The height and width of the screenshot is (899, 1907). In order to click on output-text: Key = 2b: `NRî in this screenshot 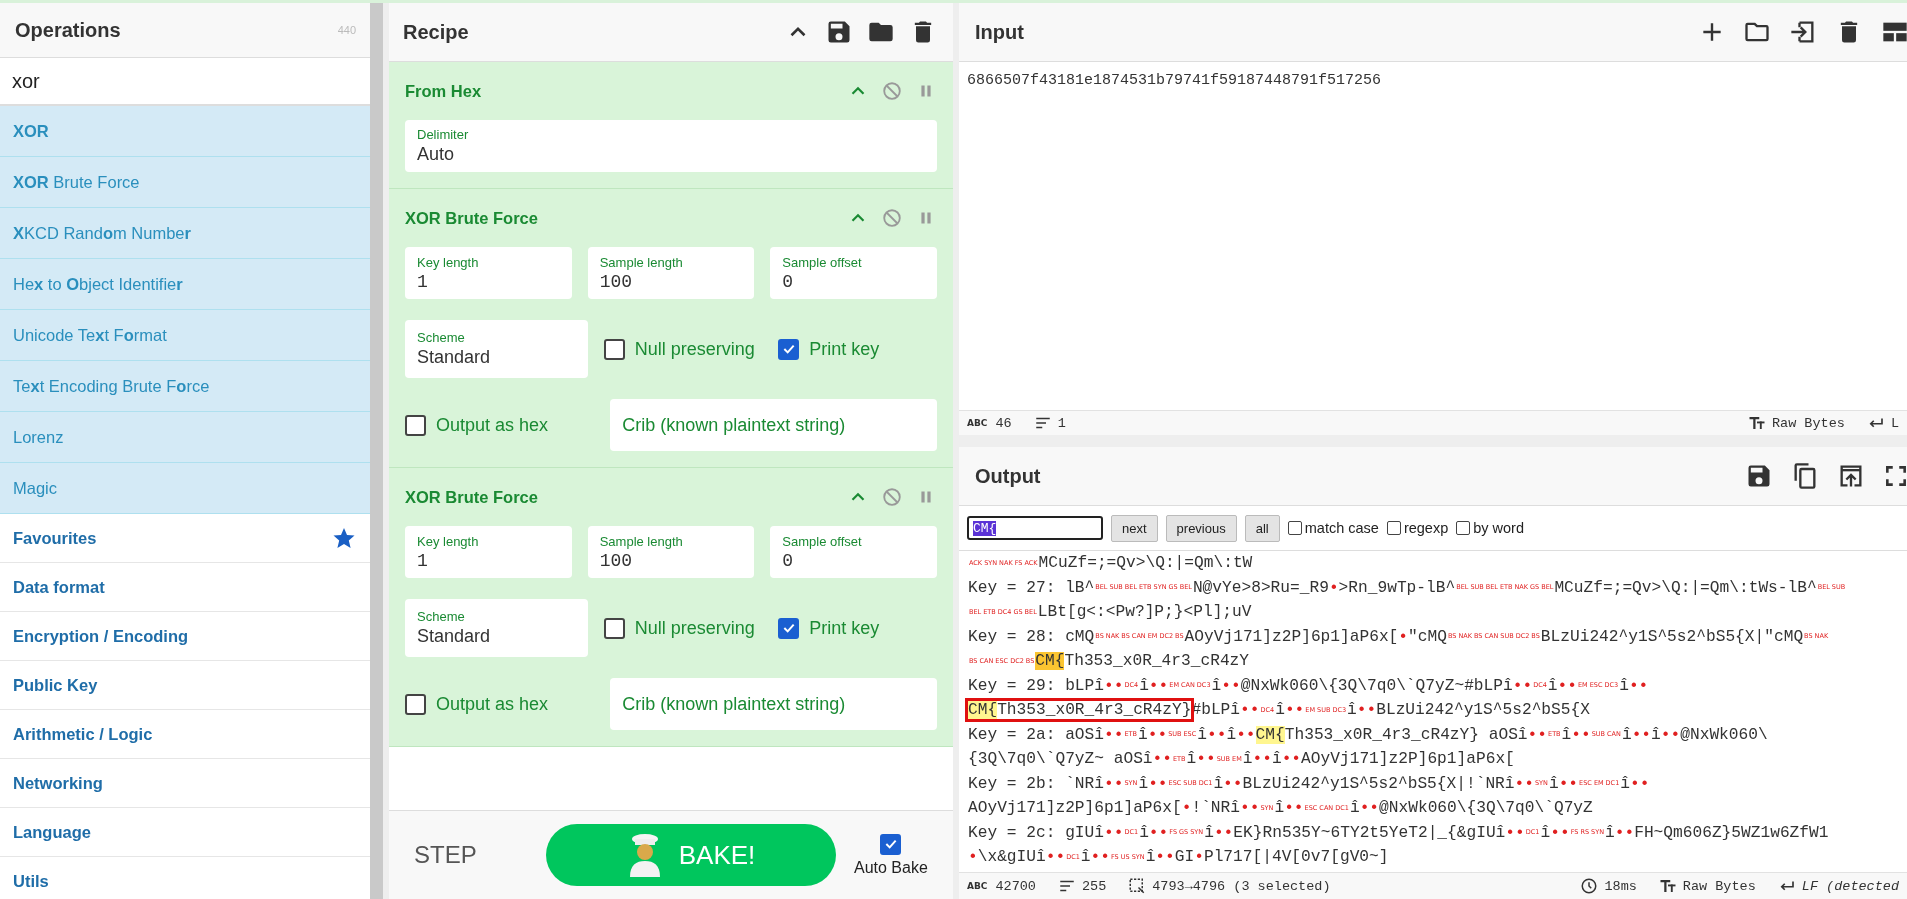, I will do `click(1036, 783)`.